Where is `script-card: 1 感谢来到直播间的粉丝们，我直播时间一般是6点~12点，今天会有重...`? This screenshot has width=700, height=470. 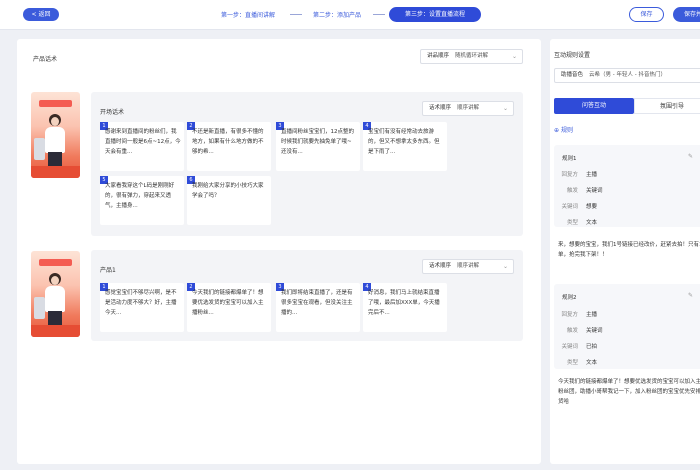 script-card: 1 感谢来到直播间的粉丝们，我直播时间一般是6点~12点，今天会有重... is located at coordinates (142, 146).